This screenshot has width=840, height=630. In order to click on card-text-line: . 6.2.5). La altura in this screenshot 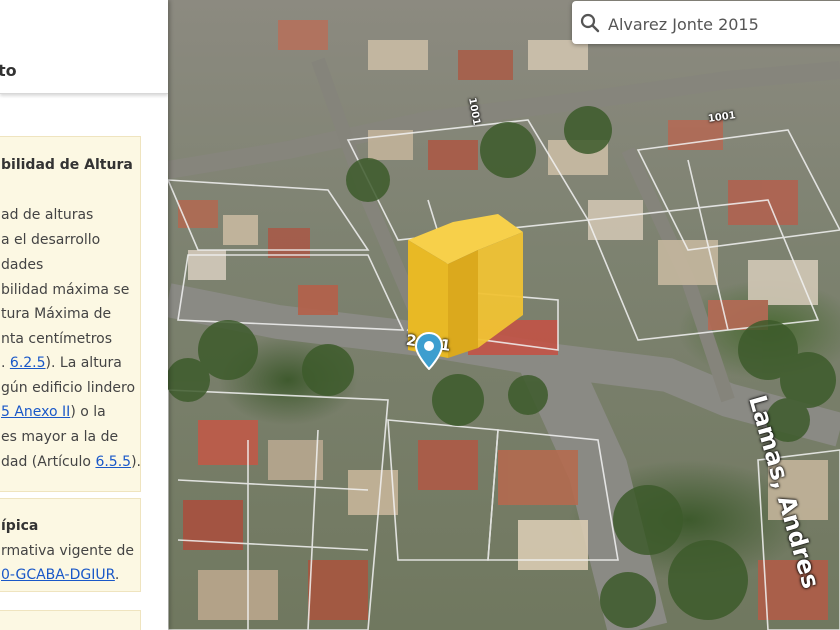, I will do `click(61, 363)`.